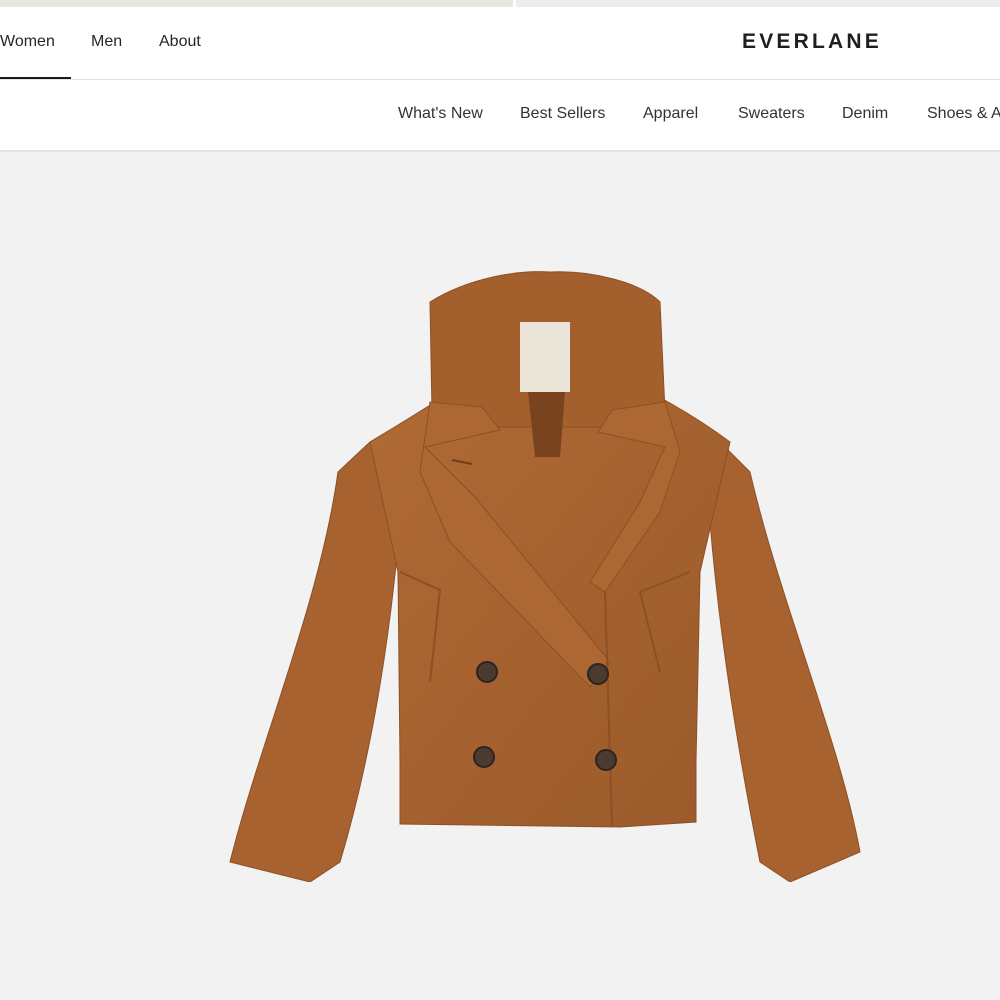 The height and width of the screenshot is (1000, 1000). What do you see at coordinates (771, 115) in the screenshot?
I see `category-sweaters: Sweaters` at bounding box center [771, 115].